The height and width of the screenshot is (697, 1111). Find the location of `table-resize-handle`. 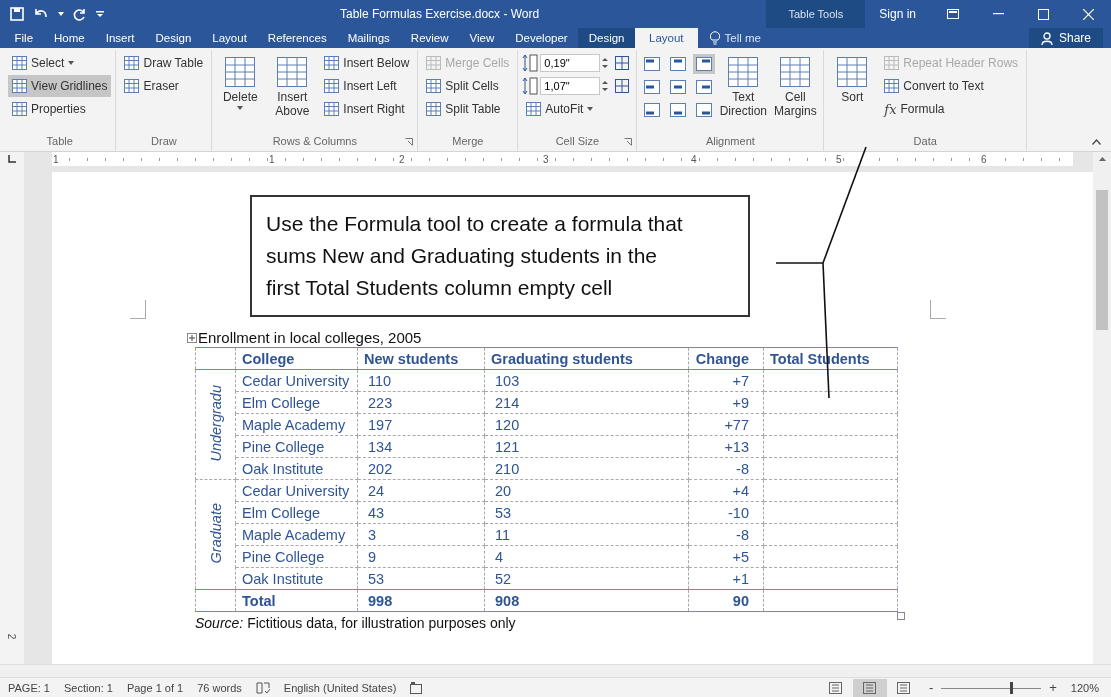

table-resize-handle is located at coordinates (901, 616).